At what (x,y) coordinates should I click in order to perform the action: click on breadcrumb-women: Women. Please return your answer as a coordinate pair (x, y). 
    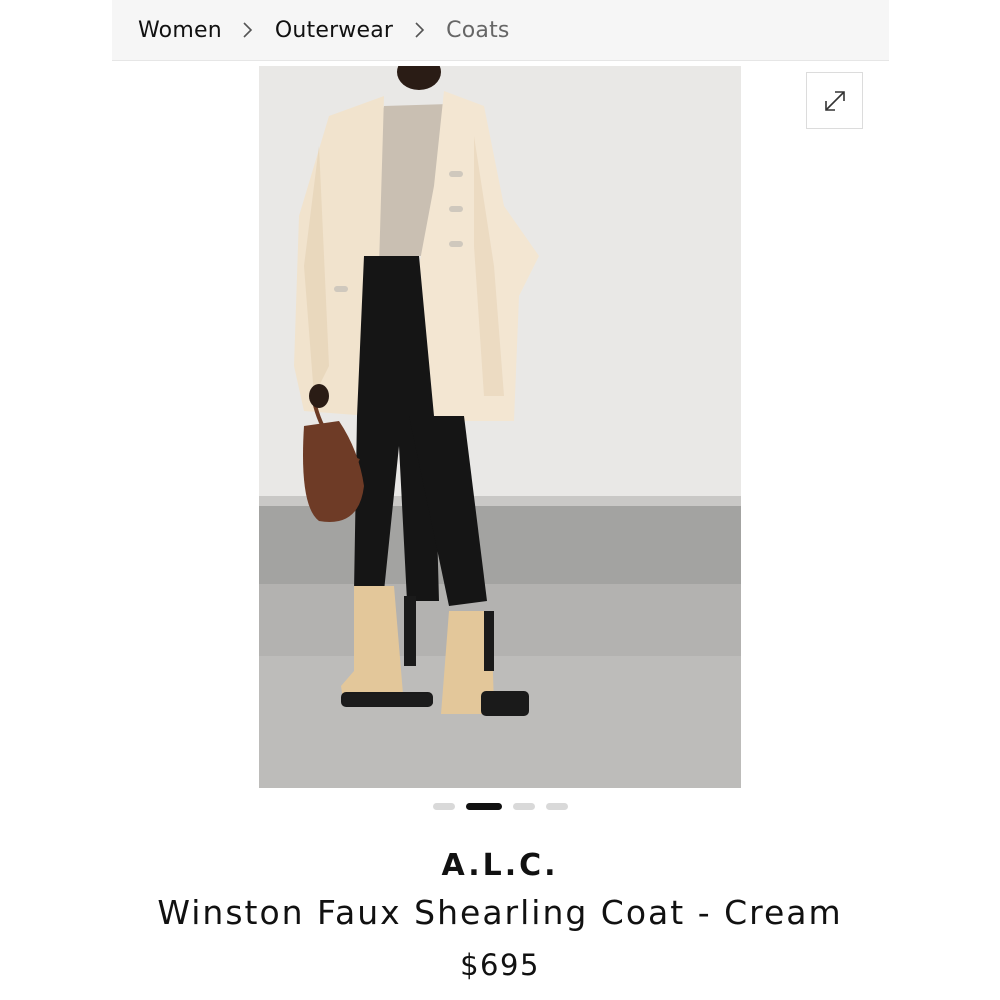
    Looking at the image, I should click on (180, 30).